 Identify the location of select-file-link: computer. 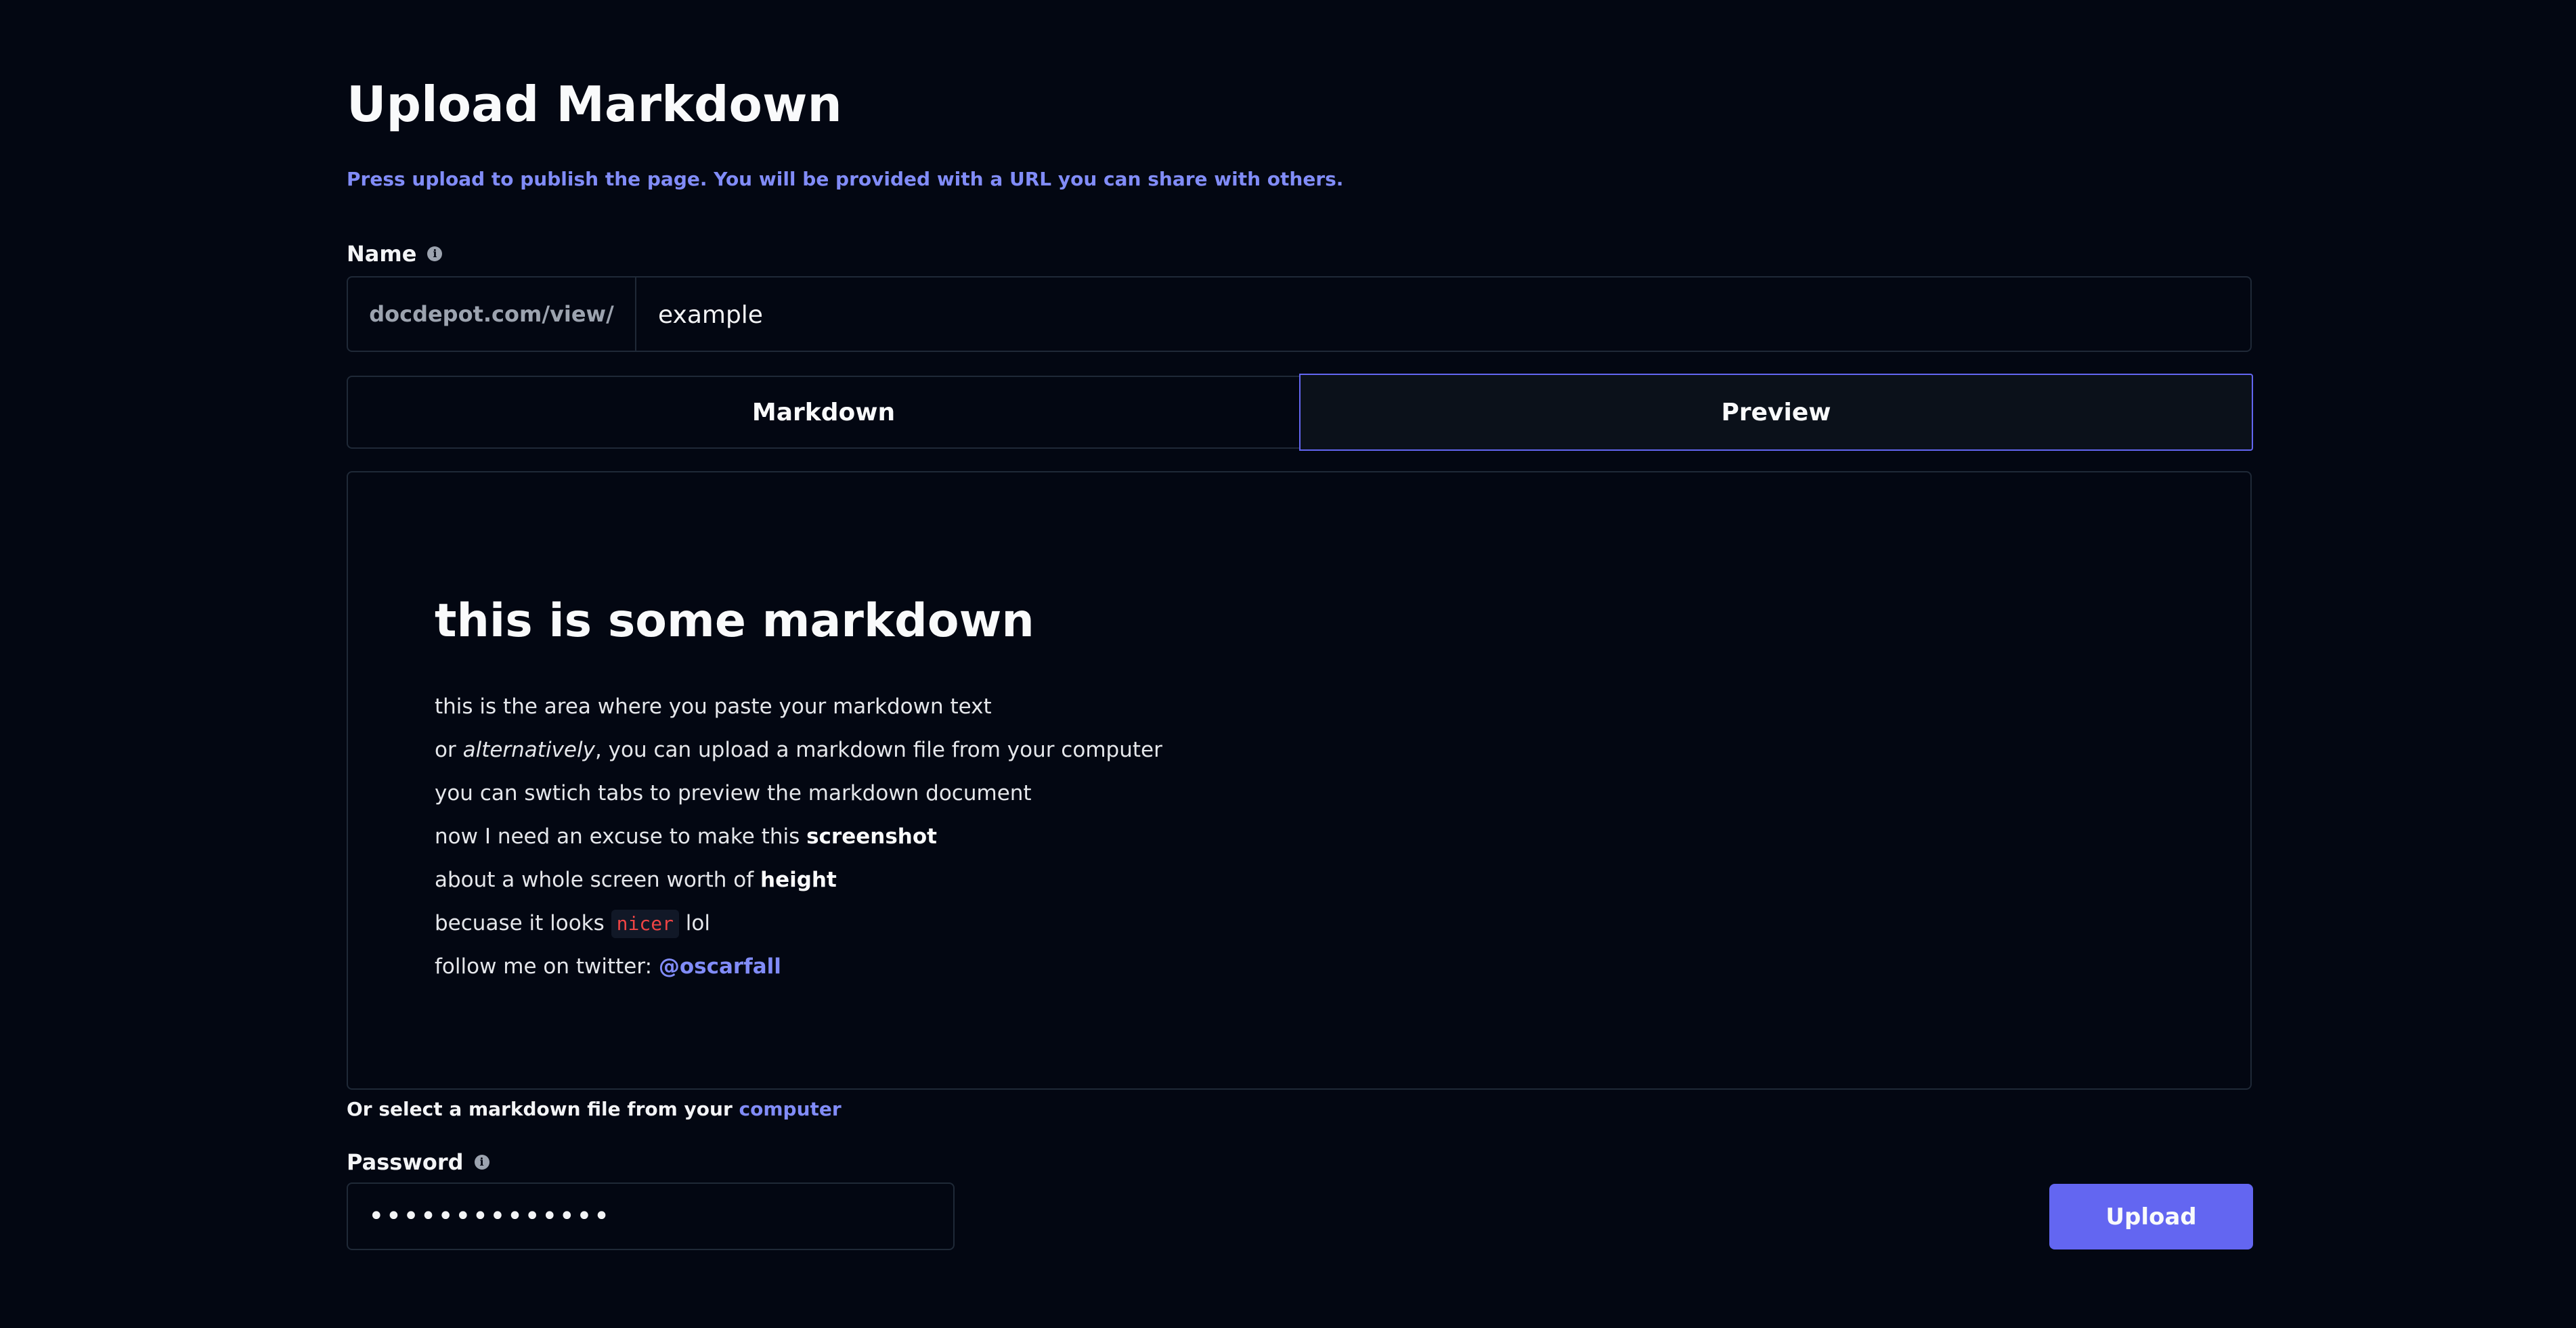
(790, 1109).